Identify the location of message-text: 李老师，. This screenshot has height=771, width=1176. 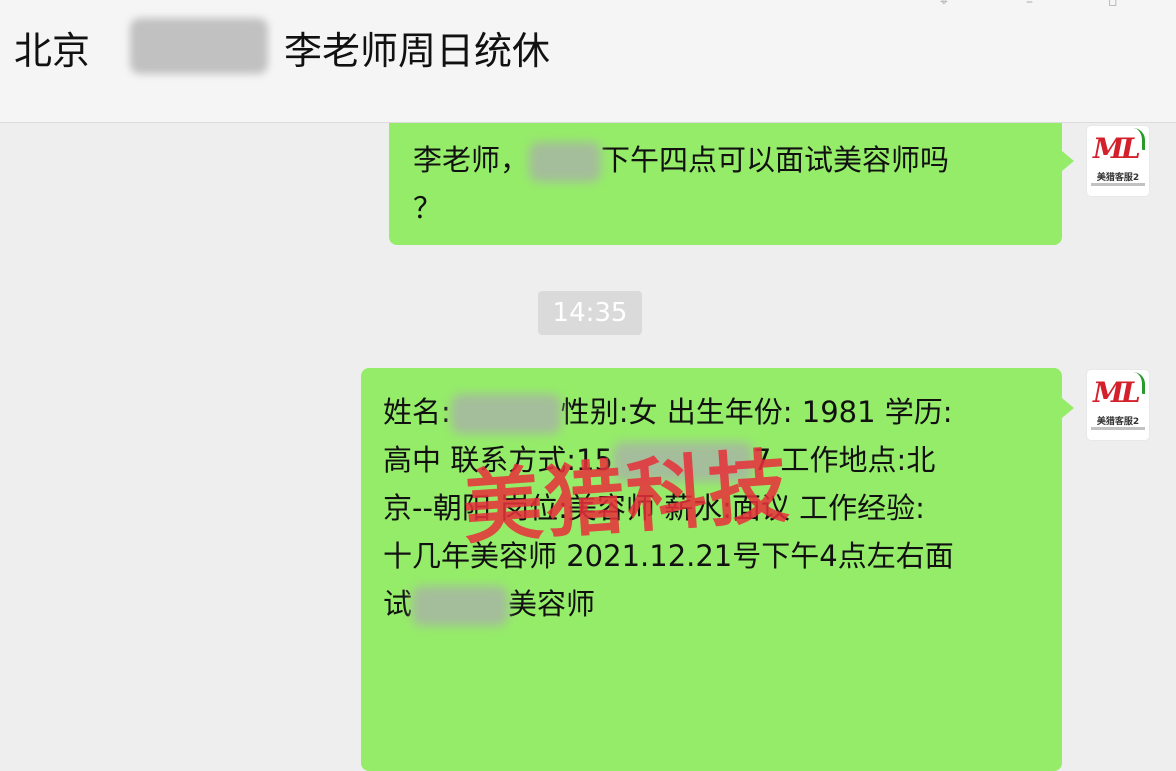
(471, 160).